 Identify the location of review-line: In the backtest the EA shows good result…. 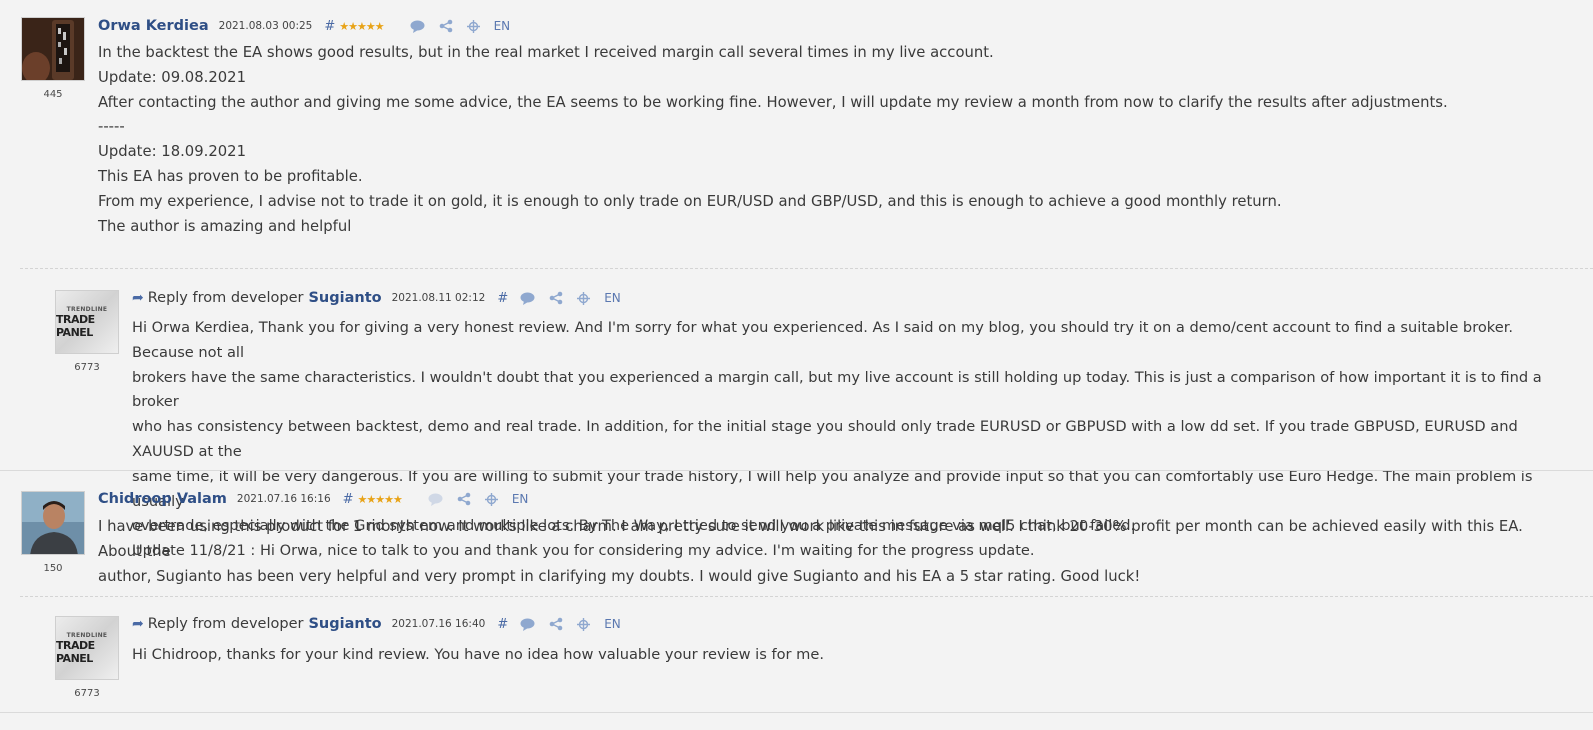
(546, 52).